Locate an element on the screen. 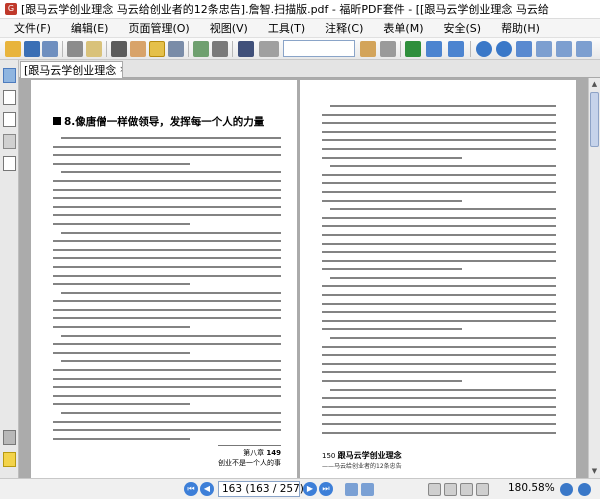 The image size is (600, 499). search-dropdown-icon is located at coordinates (388, 49).